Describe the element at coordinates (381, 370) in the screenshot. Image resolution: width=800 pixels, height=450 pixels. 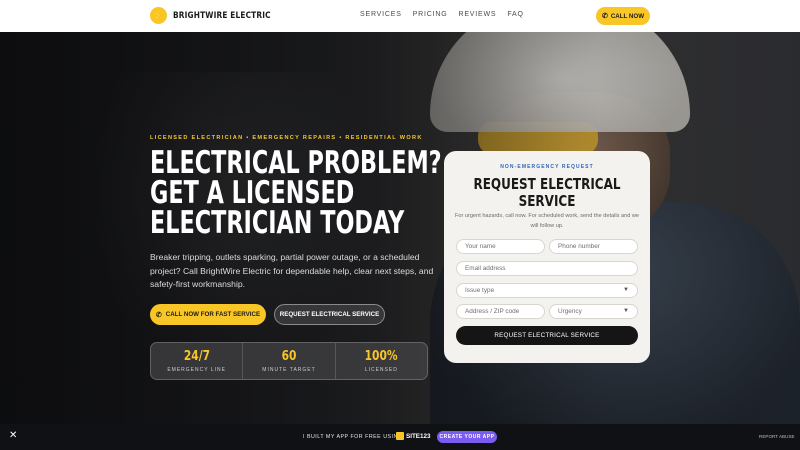
I see `stat-label: LICENSED` at that location.